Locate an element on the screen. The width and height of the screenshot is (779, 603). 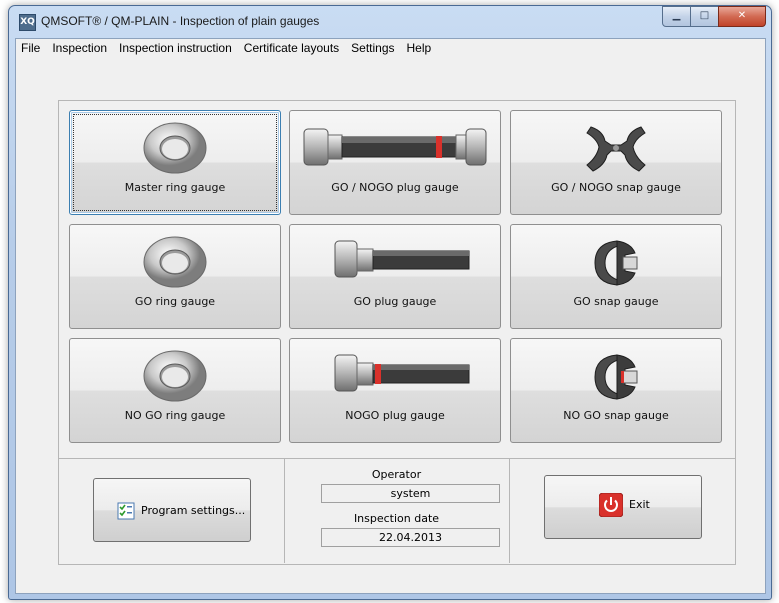
menu-certificate-layouts: Certificate layouts is located at coordinates (291, 48).